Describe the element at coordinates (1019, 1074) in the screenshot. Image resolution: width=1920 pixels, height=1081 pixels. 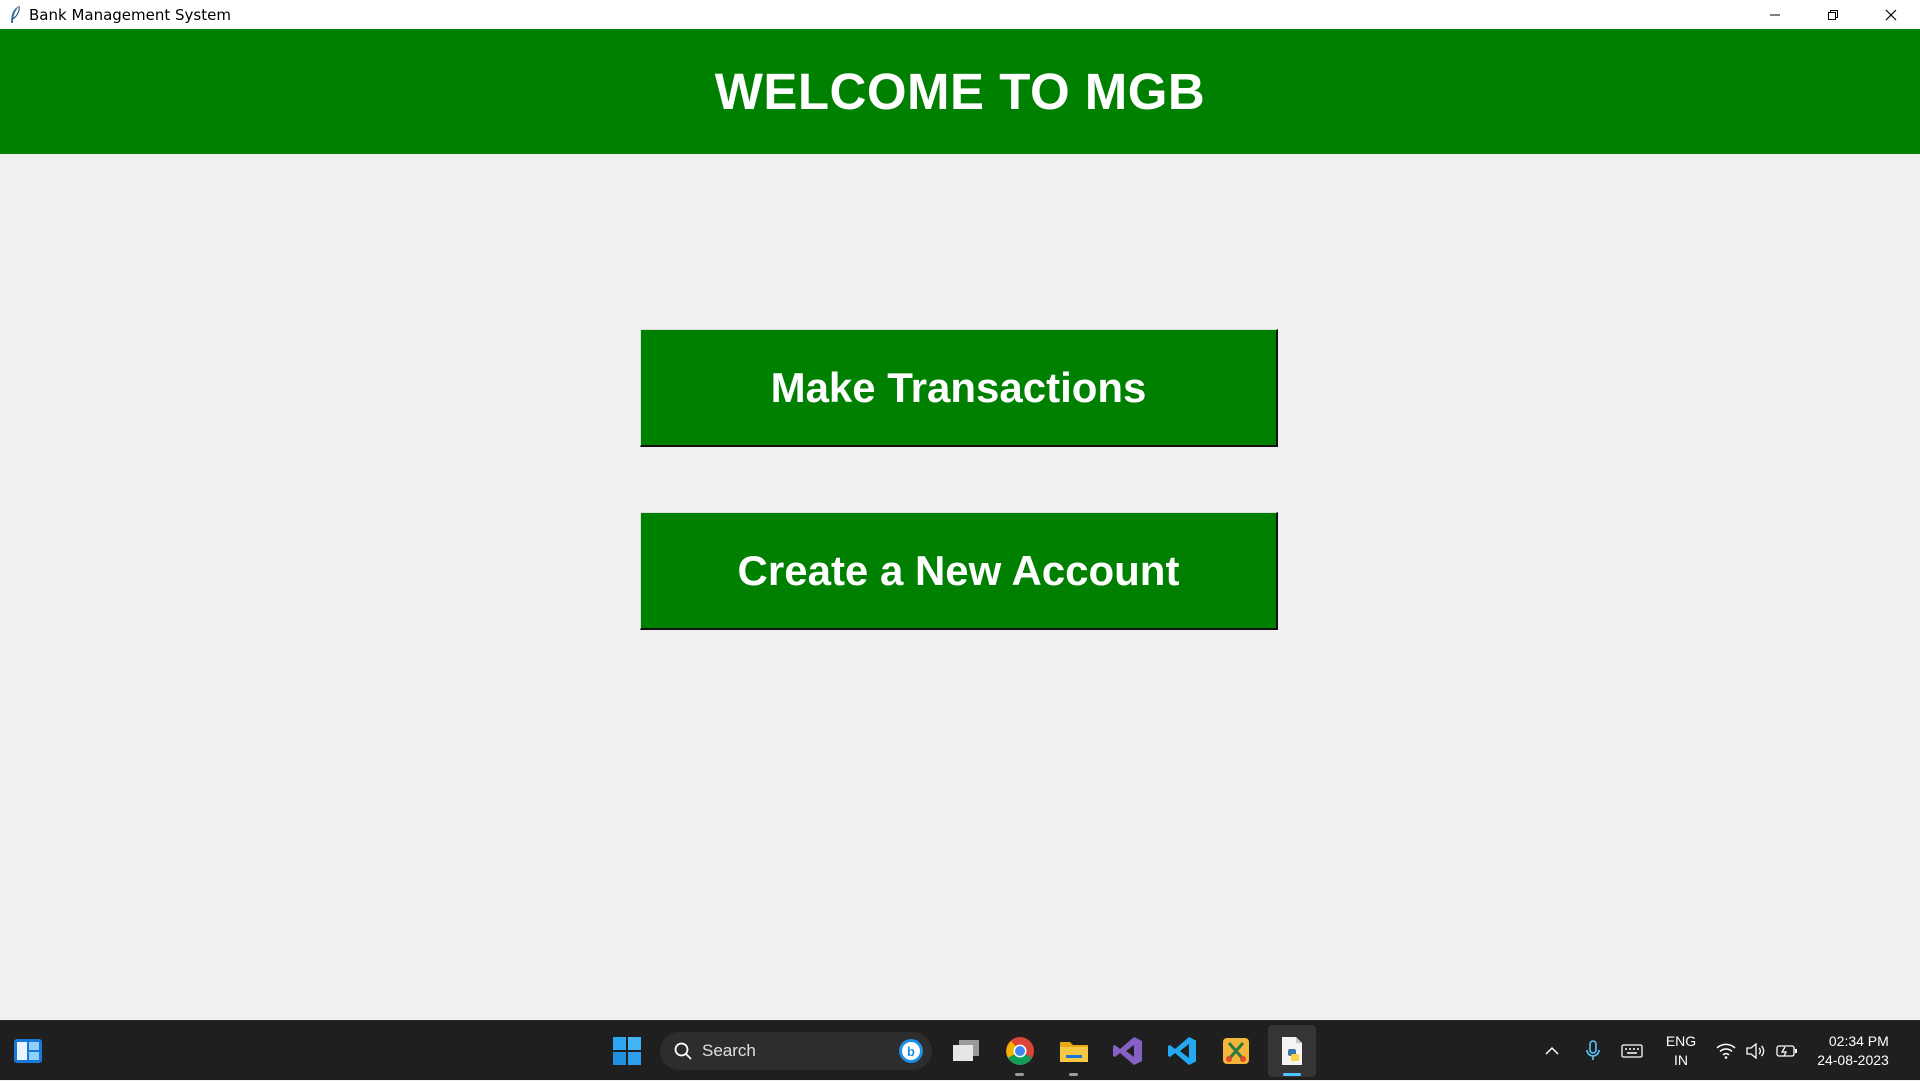
I see `chrome-running-indicator` at that location.